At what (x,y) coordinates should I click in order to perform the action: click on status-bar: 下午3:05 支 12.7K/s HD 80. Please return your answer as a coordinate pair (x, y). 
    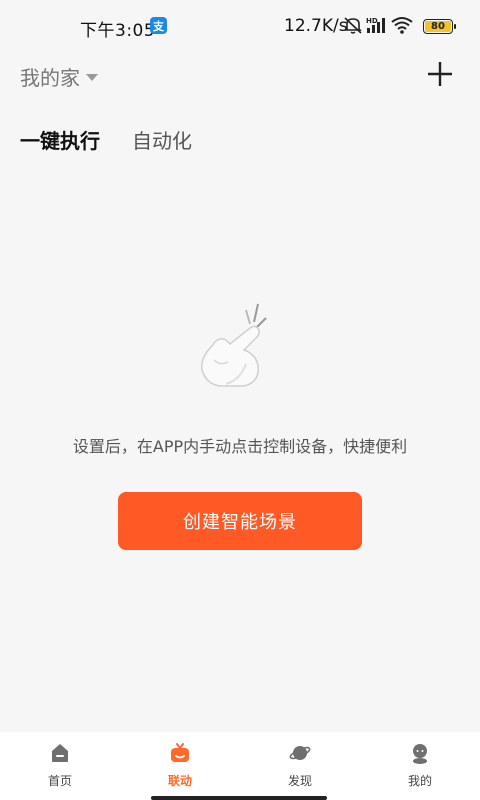
    Looking at the image, I should click on (240, 26).